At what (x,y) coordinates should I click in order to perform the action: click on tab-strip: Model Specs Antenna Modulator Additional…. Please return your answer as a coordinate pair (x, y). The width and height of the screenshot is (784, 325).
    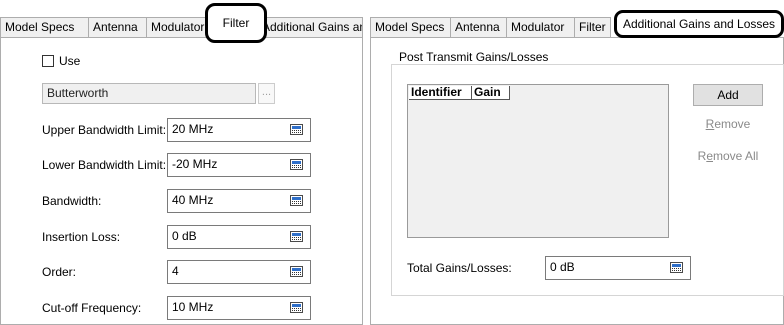
    Looking at the image, I should click on (181, 21).